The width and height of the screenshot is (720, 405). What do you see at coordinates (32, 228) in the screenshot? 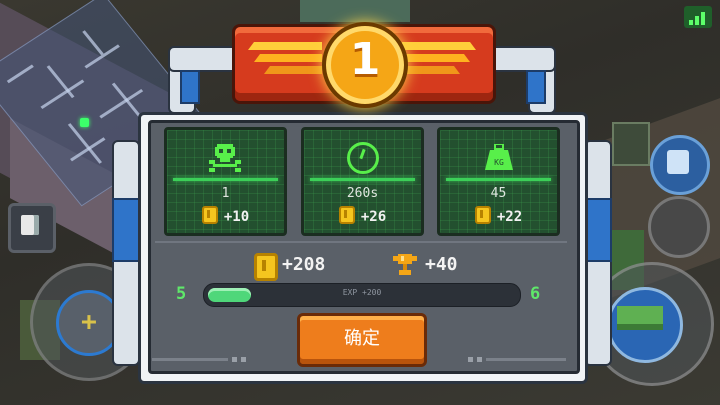
I see `camera-toggle-button` at bounding box center [32, 228].